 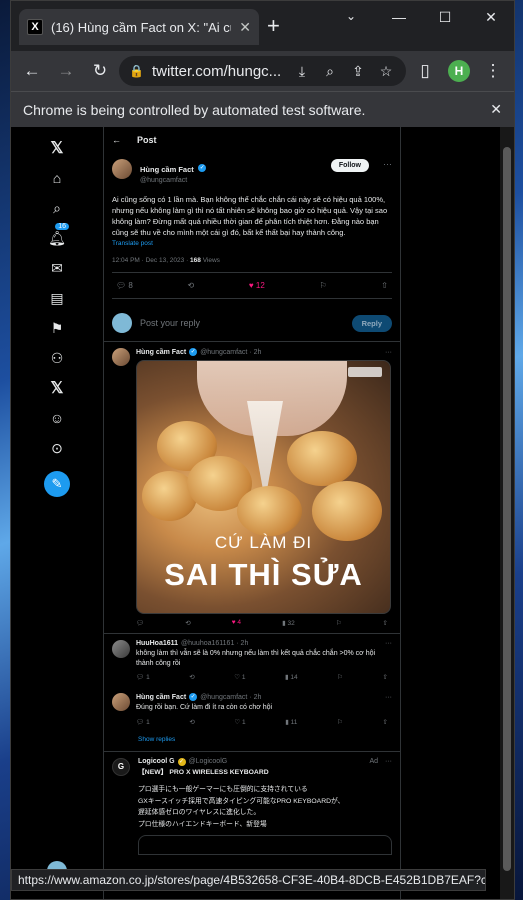 What do you see at coordinates (291, 677) in the screenshot?
I see `views-action: ▮ 14` at bounding box center [291, 677].